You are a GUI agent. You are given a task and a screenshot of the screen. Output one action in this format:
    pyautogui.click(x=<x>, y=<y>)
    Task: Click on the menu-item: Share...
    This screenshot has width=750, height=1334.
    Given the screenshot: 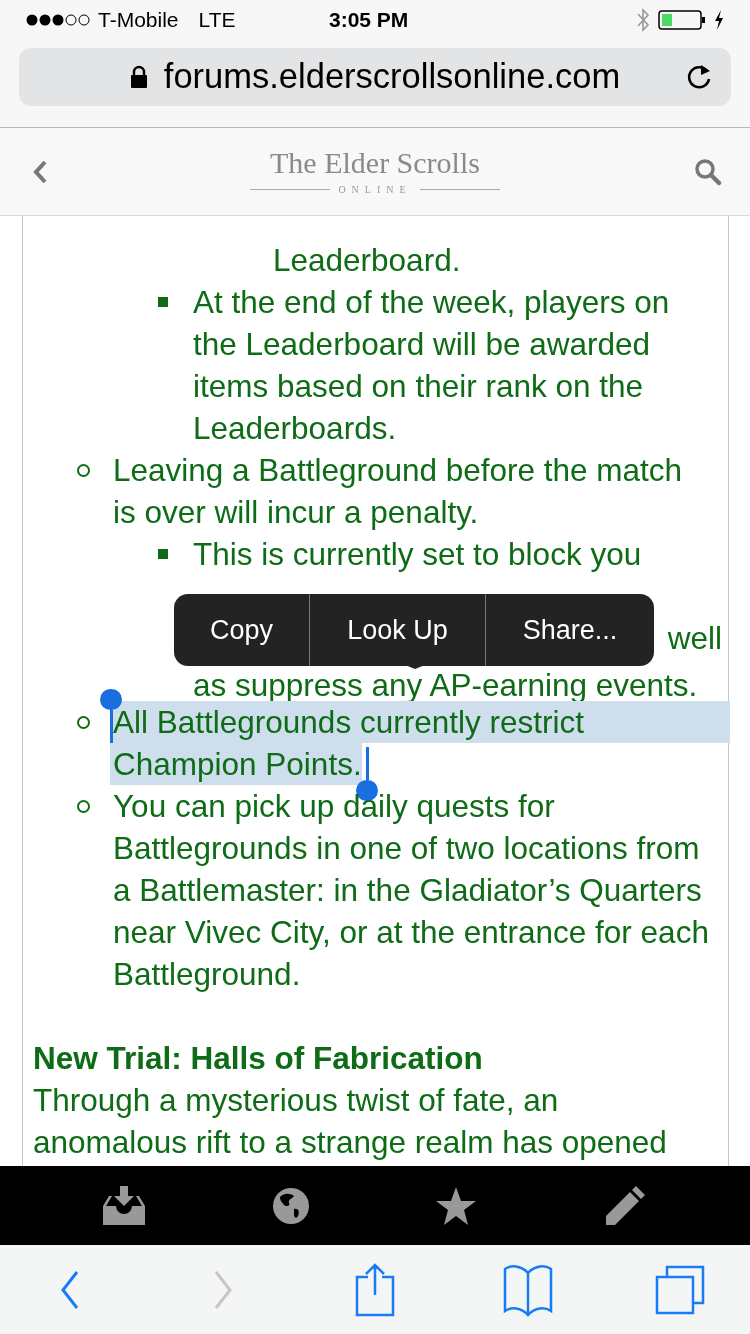 What is the action you would take?
    pyautogui.click(x=569, y=630)
    